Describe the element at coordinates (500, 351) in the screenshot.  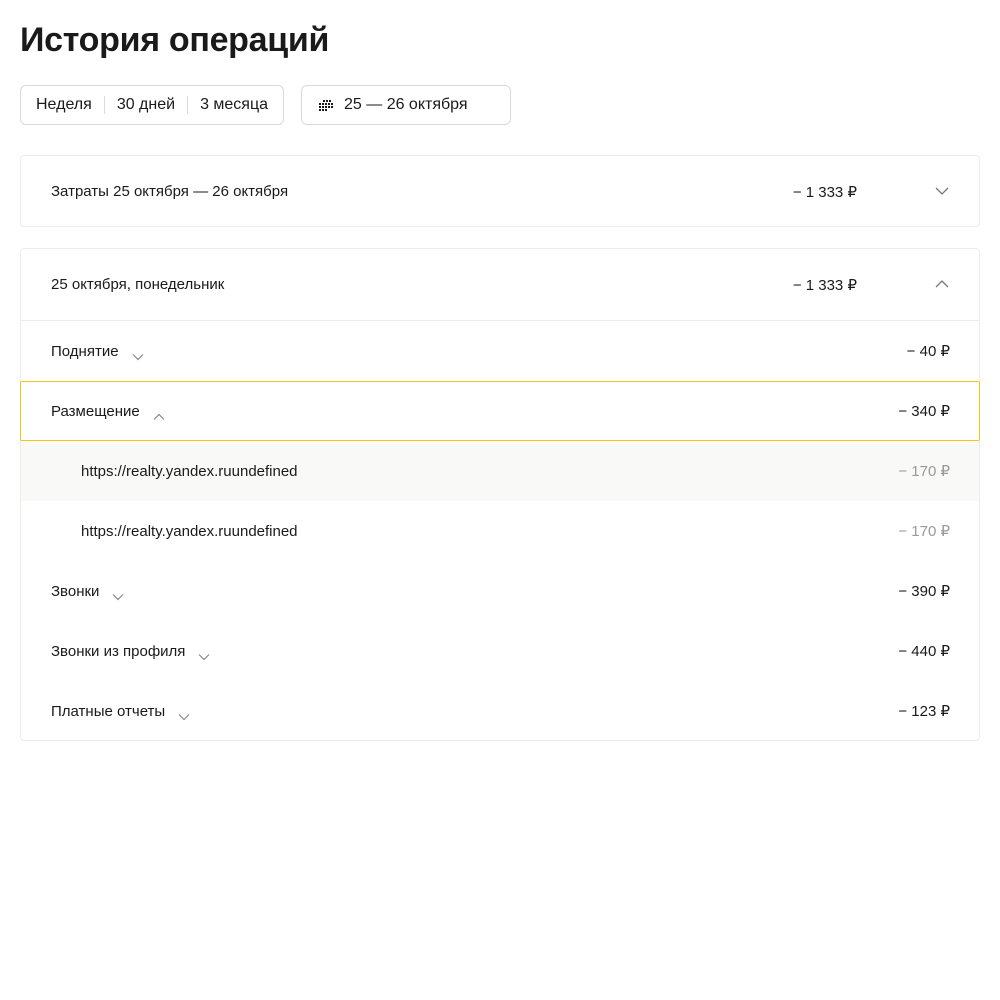
I see `operation-row-raise: Поднятие − 40 ₽` at that location.